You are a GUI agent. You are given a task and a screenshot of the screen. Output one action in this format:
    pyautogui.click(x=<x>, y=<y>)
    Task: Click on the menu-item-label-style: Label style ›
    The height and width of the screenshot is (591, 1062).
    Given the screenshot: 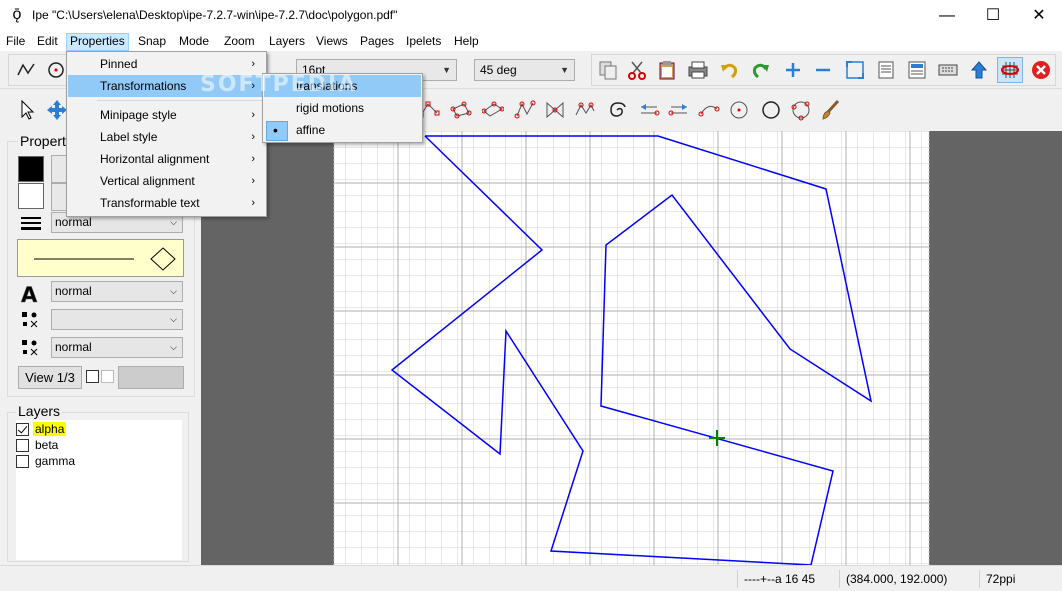 What is the action you would take?
    pyautogui.click(x=166, y=137)
    